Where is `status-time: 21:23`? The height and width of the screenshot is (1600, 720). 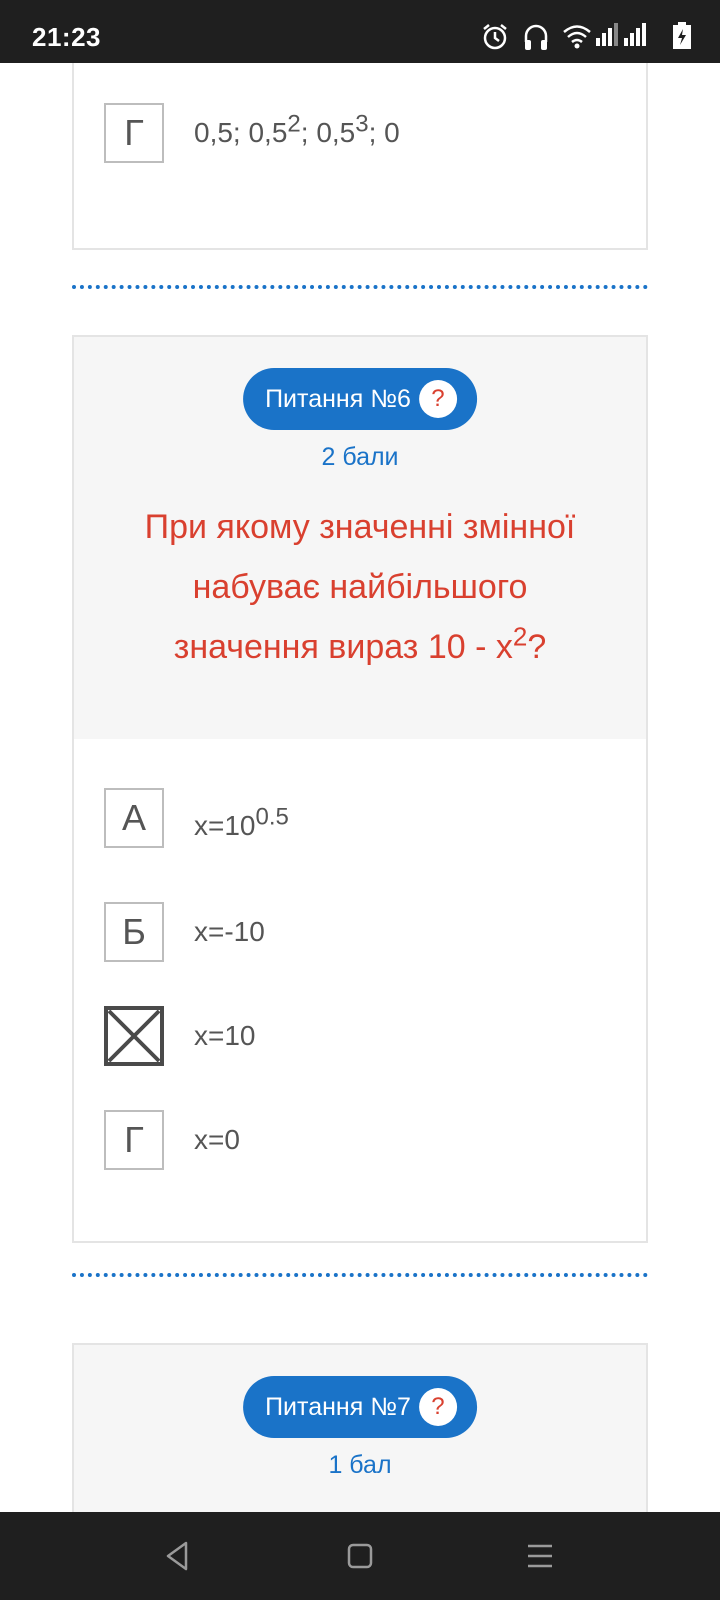
status-time: 21:23 is located at coordinates (66, 37).